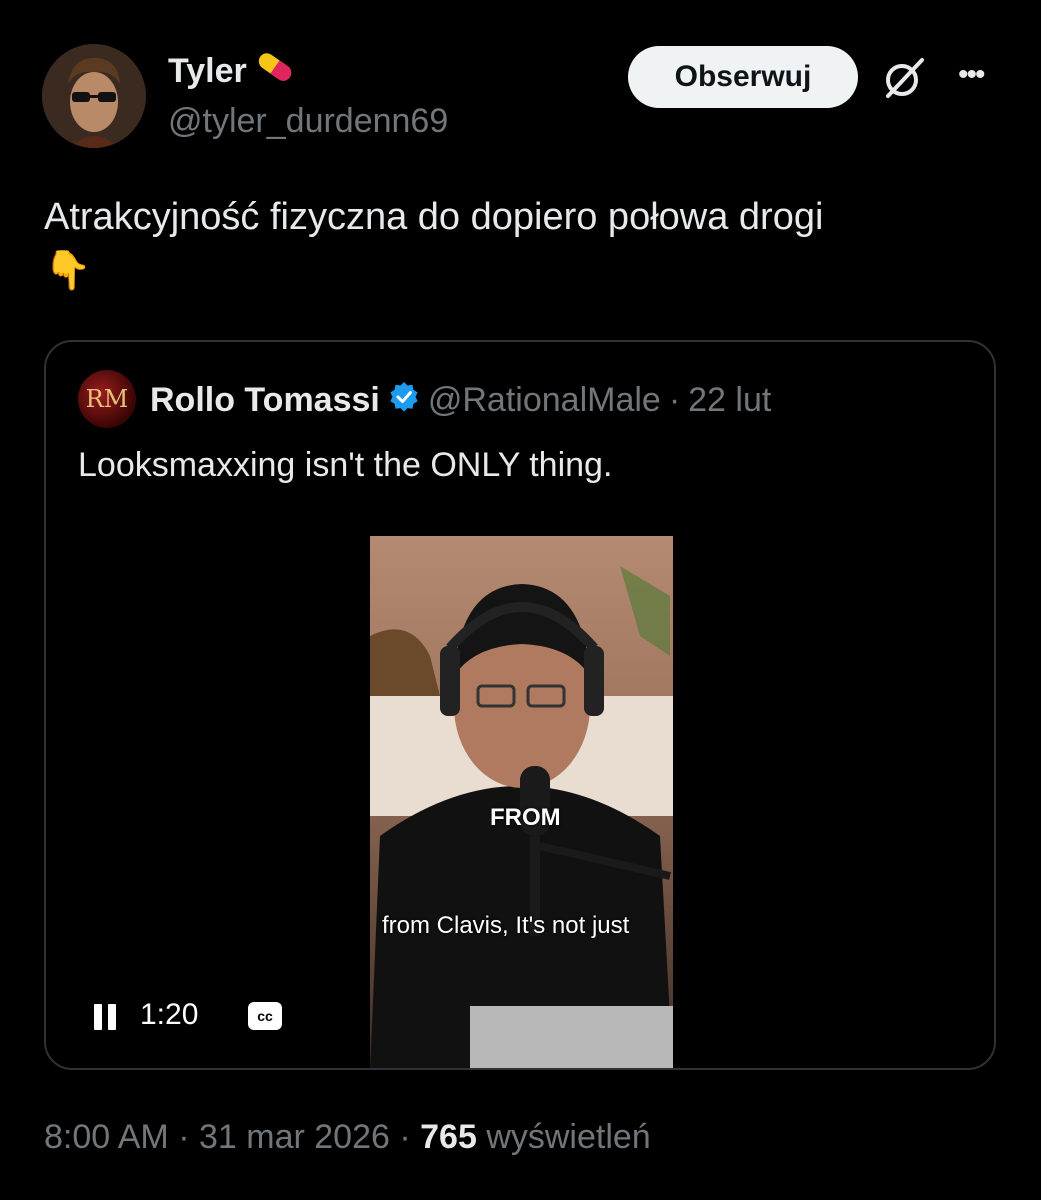 The image size is (1041, 1200). What do you see at coordinates (743, 77) in the screenshot?
I see `follow-button: Obserwuj` at bounding box center [743, 77].